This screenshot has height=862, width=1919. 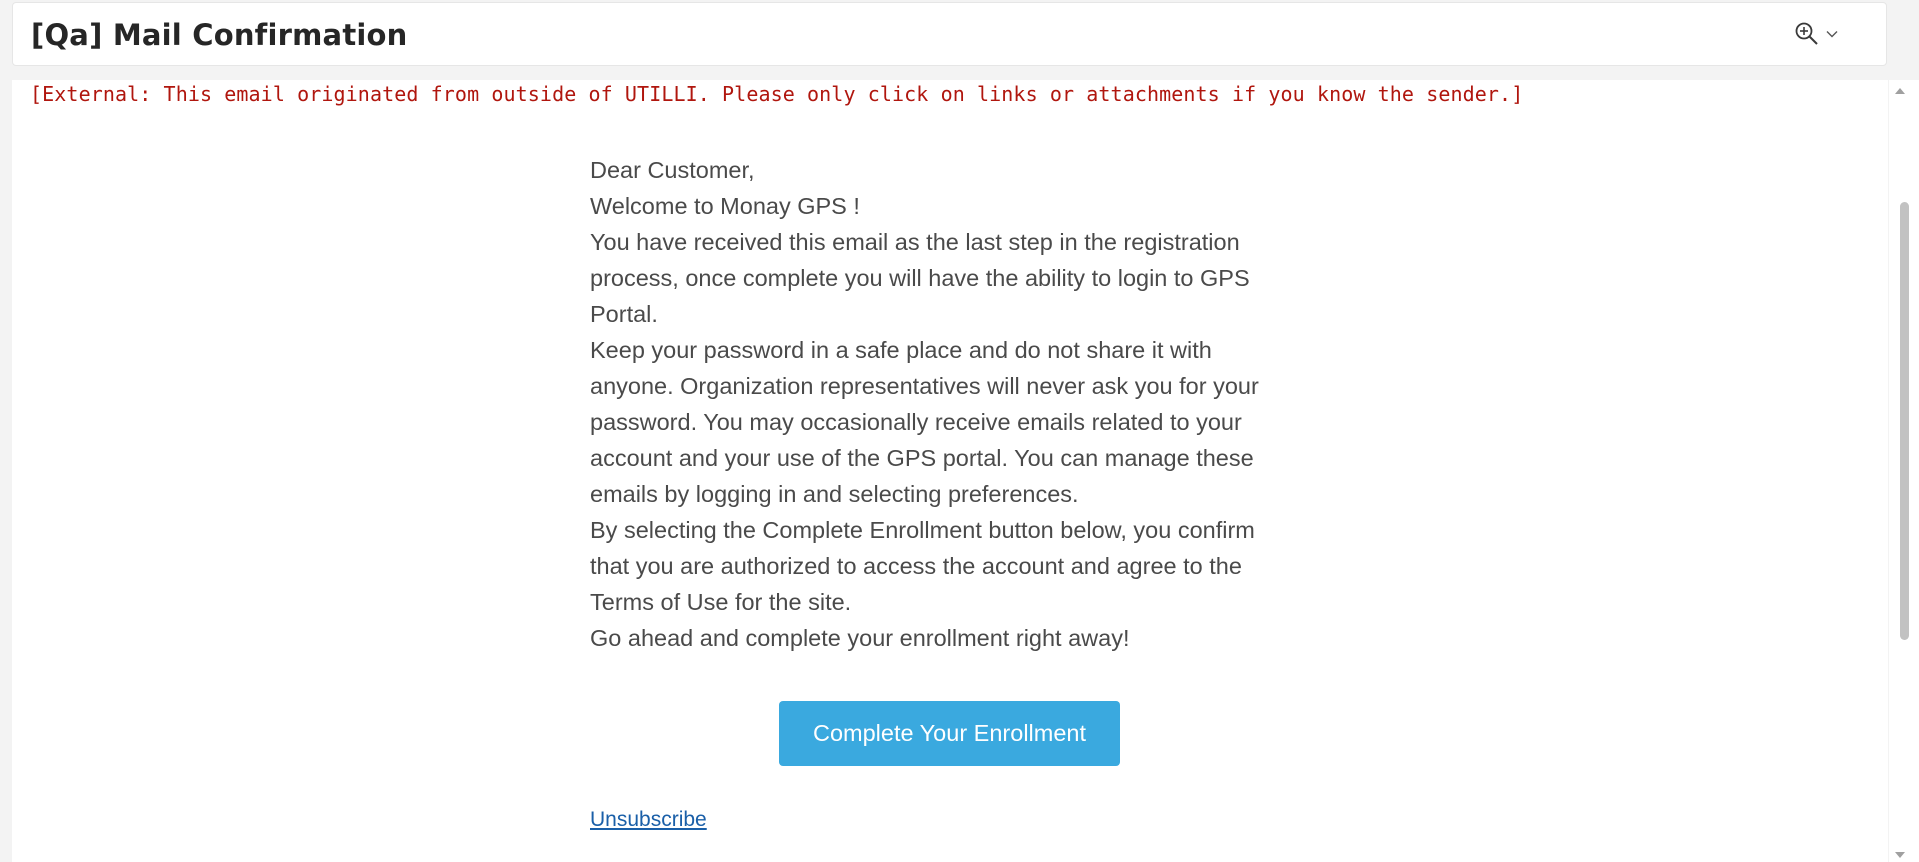 I want to click on zoom-button, so click(x=1816, y=34).